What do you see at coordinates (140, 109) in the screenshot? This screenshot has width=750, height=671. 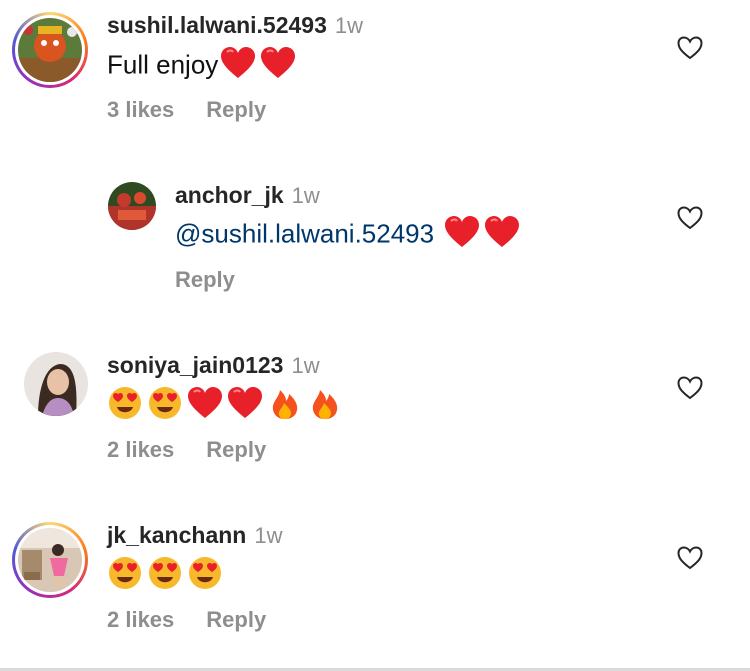 I see `likes-count: 3 likes` at bounding box center [140, 109].